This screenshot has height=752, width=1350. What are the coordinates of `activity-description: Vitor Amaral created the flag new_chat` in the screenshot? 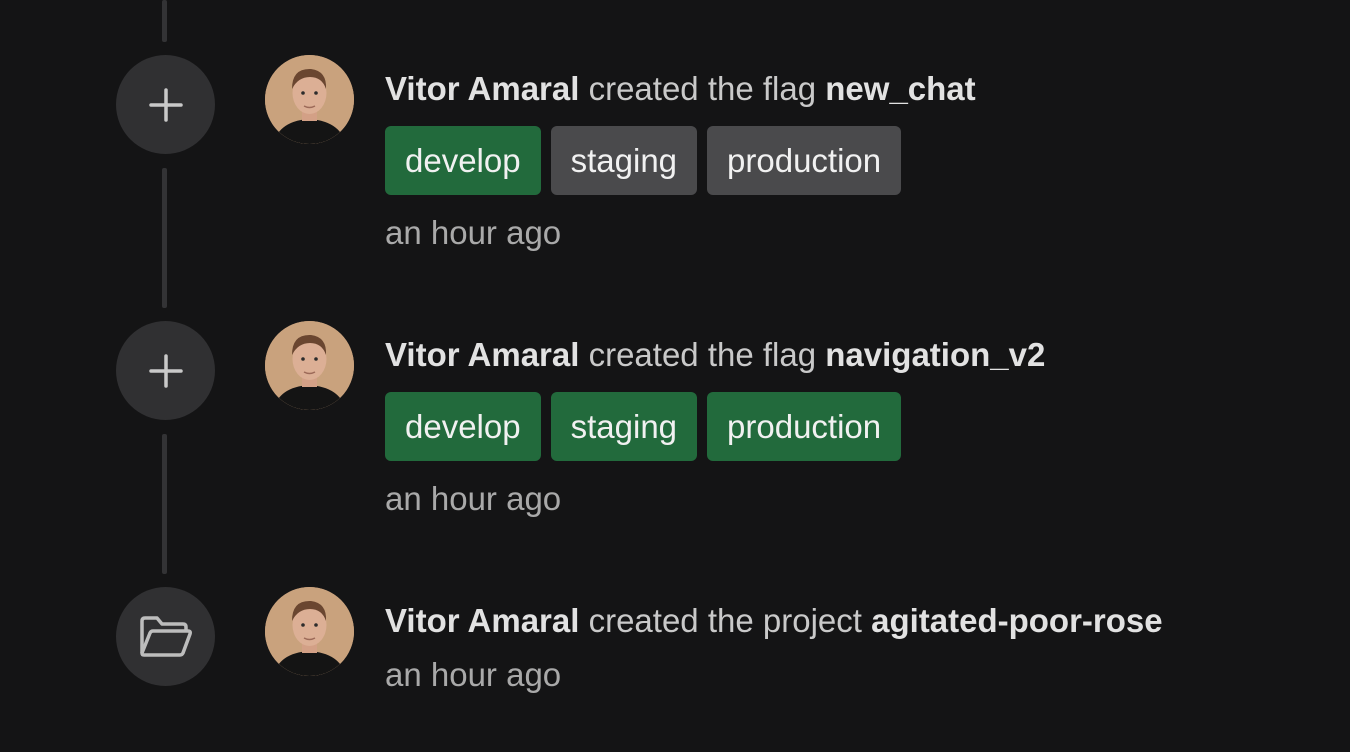 It's located at (680, 89).